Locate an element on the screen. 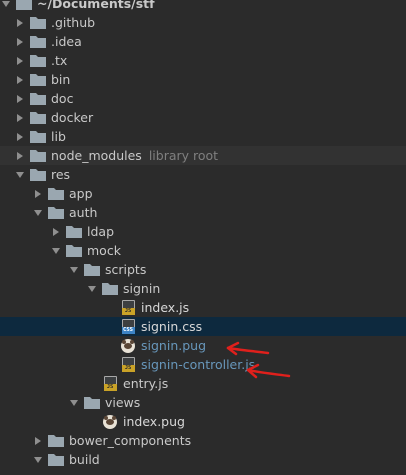 This screenshot has height=475, width=406. tree-item-label: .tx is located at coordinates (59, 60).